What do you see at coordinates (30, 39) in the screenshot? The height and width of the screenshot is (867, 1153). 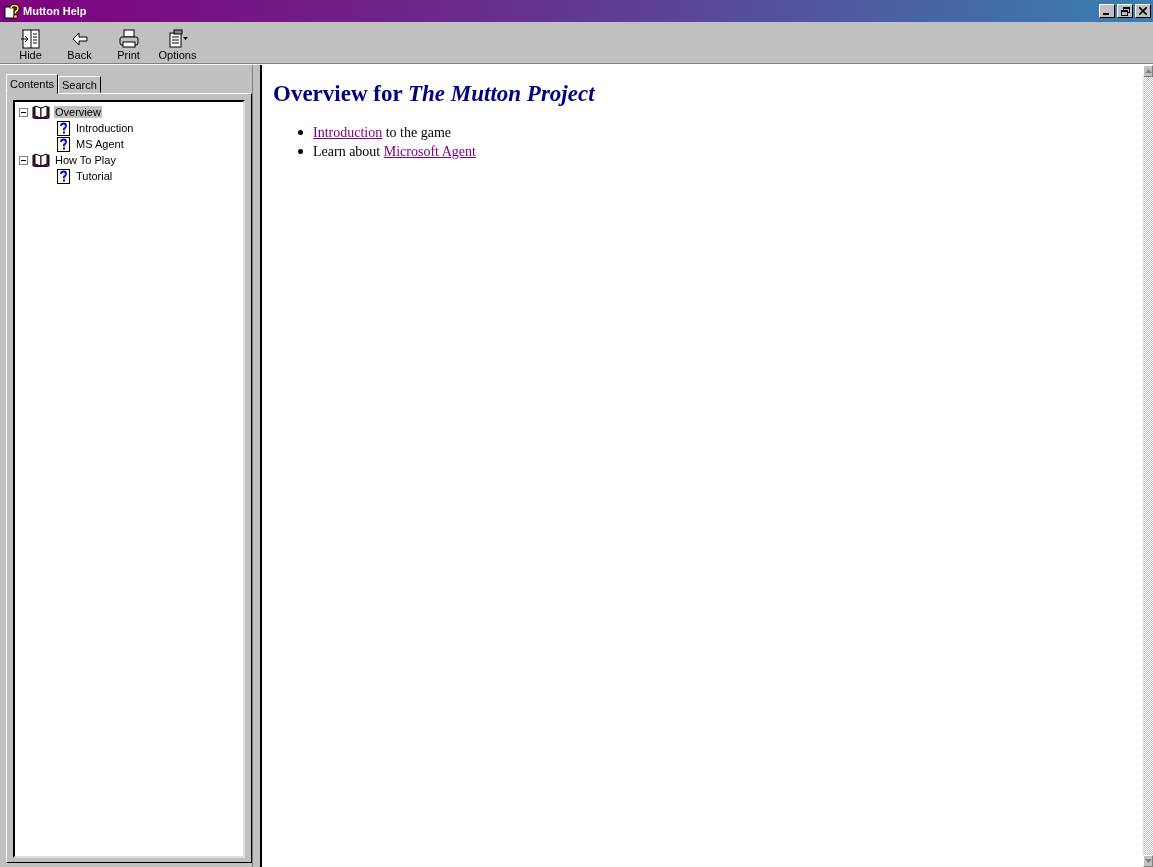 I see `hide-pane-icon` at bounding box center [30, 39].